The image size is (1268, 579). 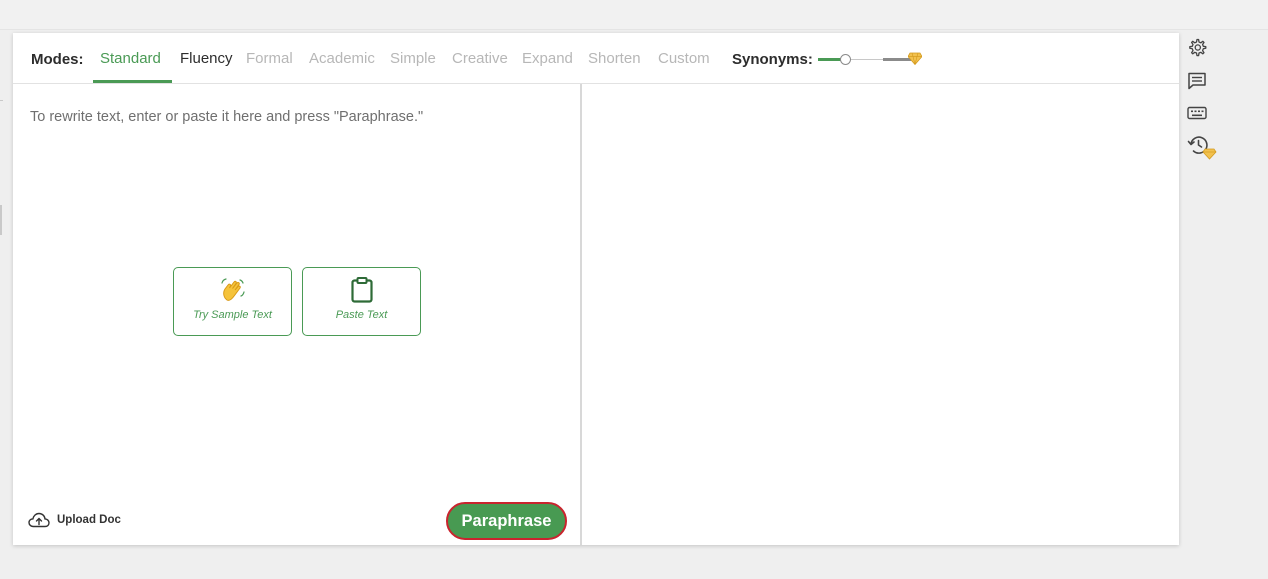 What do you see at coordinates (1200, 83) in the screenshot?
I see `comment-icon` at bounding box center [1200, 83].